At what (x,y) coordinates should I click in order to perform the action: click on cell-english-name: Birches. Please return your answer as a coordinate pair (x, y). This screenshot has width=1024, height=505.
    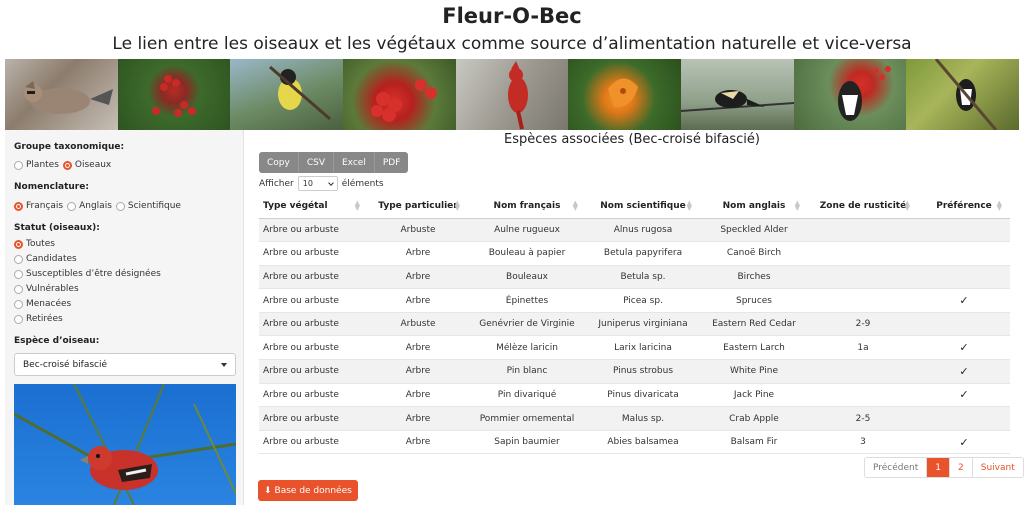
    Looking at the image, I should click on (754, 277).